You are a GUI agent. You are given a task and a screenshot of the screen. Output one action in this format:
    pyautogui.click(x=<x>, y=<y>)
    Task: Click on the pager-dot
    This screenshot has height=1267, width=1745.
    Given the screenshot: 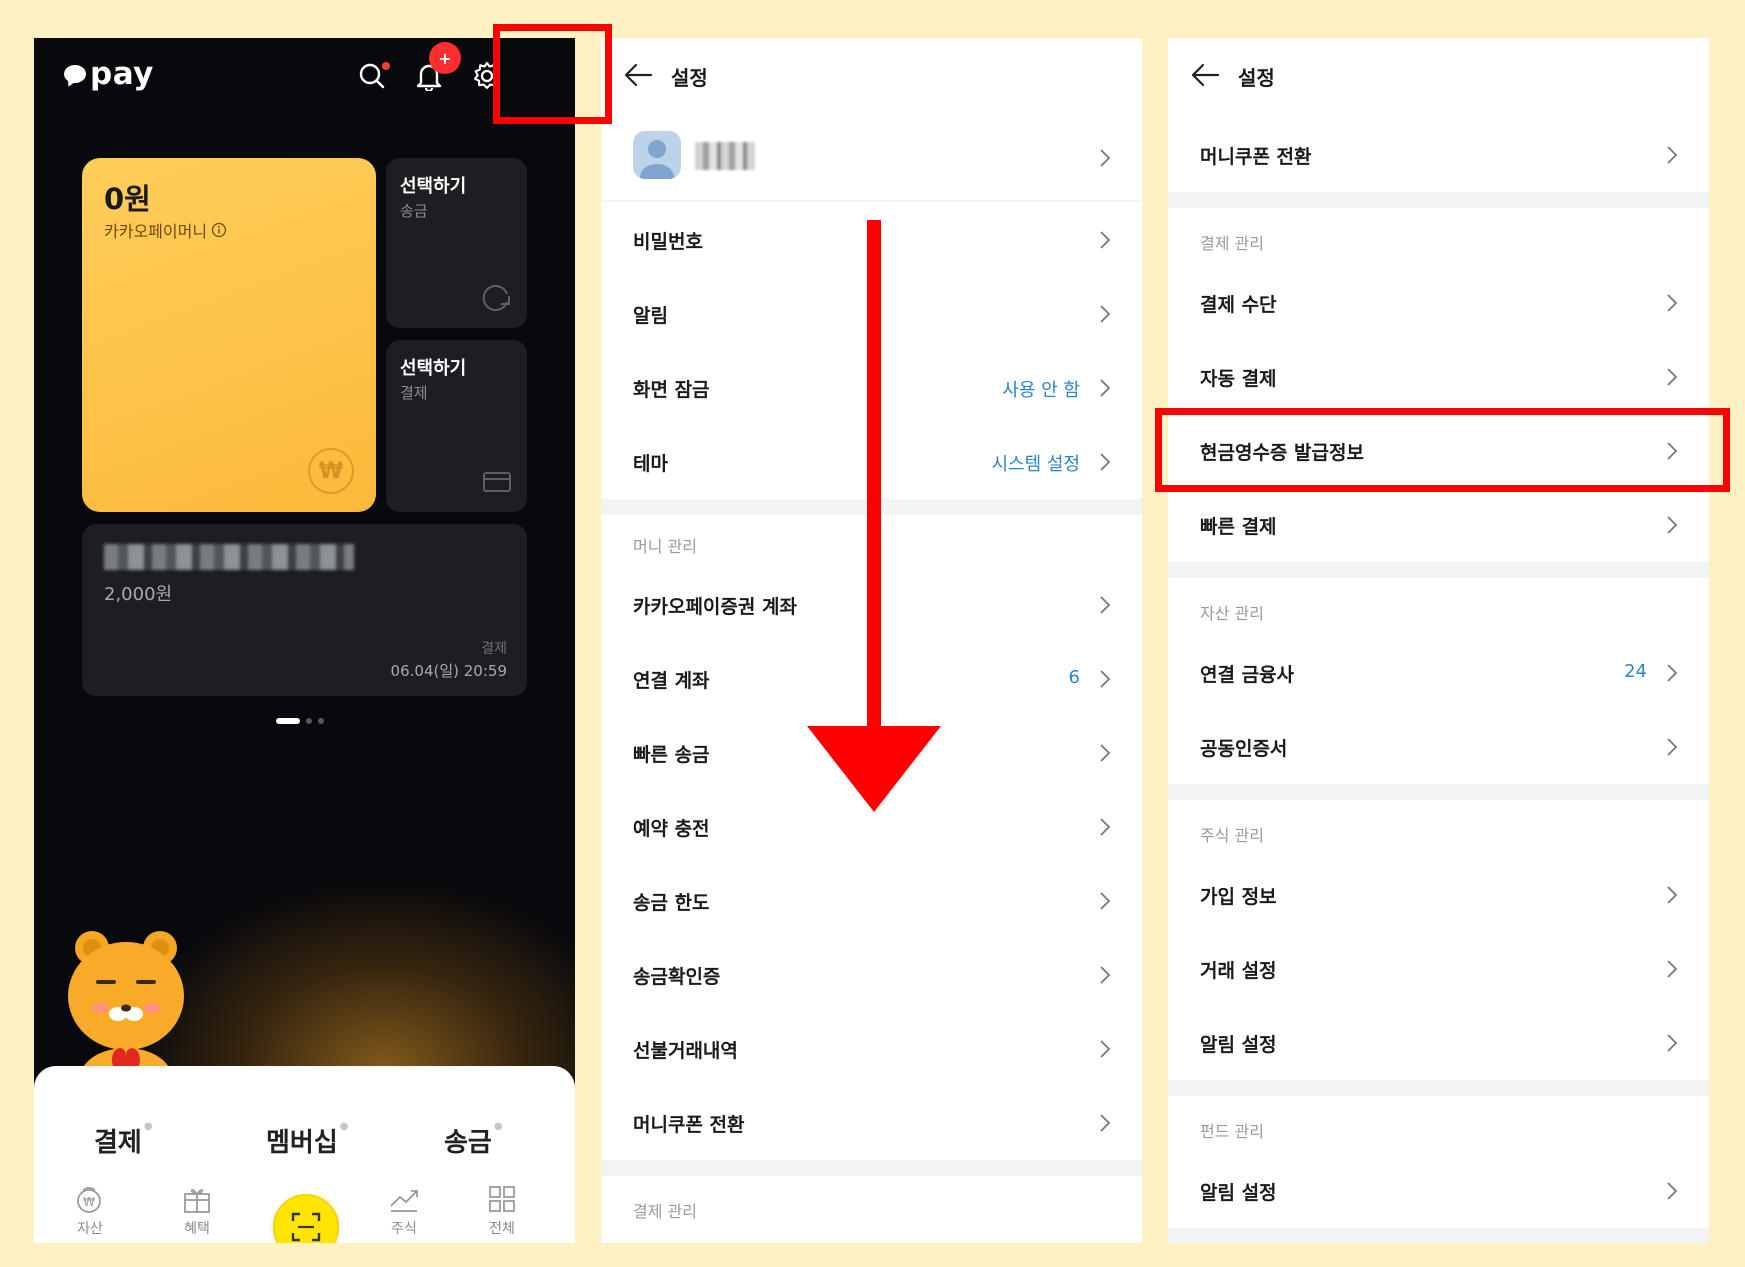 What is the action you would take?
    pyautogui.click(x=309, y=721)
    